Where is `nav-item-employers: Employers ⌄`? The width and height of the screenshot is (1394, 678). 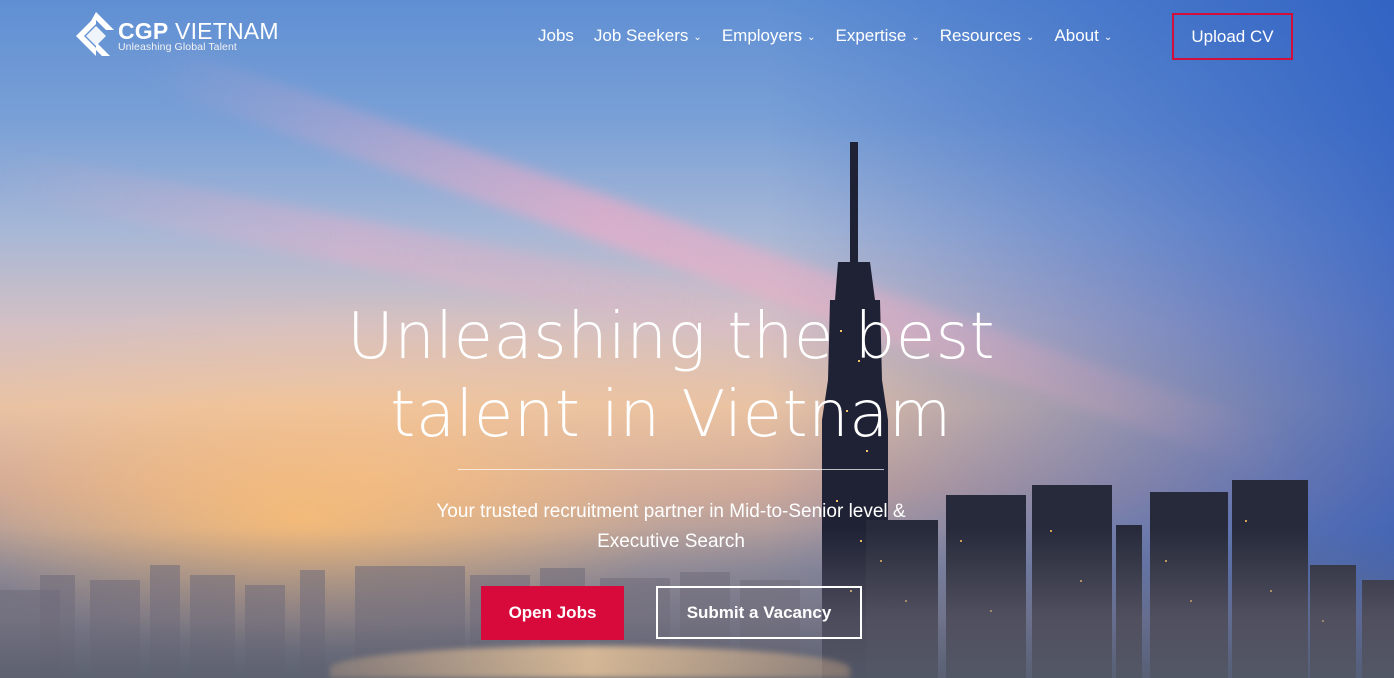
nav-item-employers: Employers ⌄ is located at coordinates (769, 36).